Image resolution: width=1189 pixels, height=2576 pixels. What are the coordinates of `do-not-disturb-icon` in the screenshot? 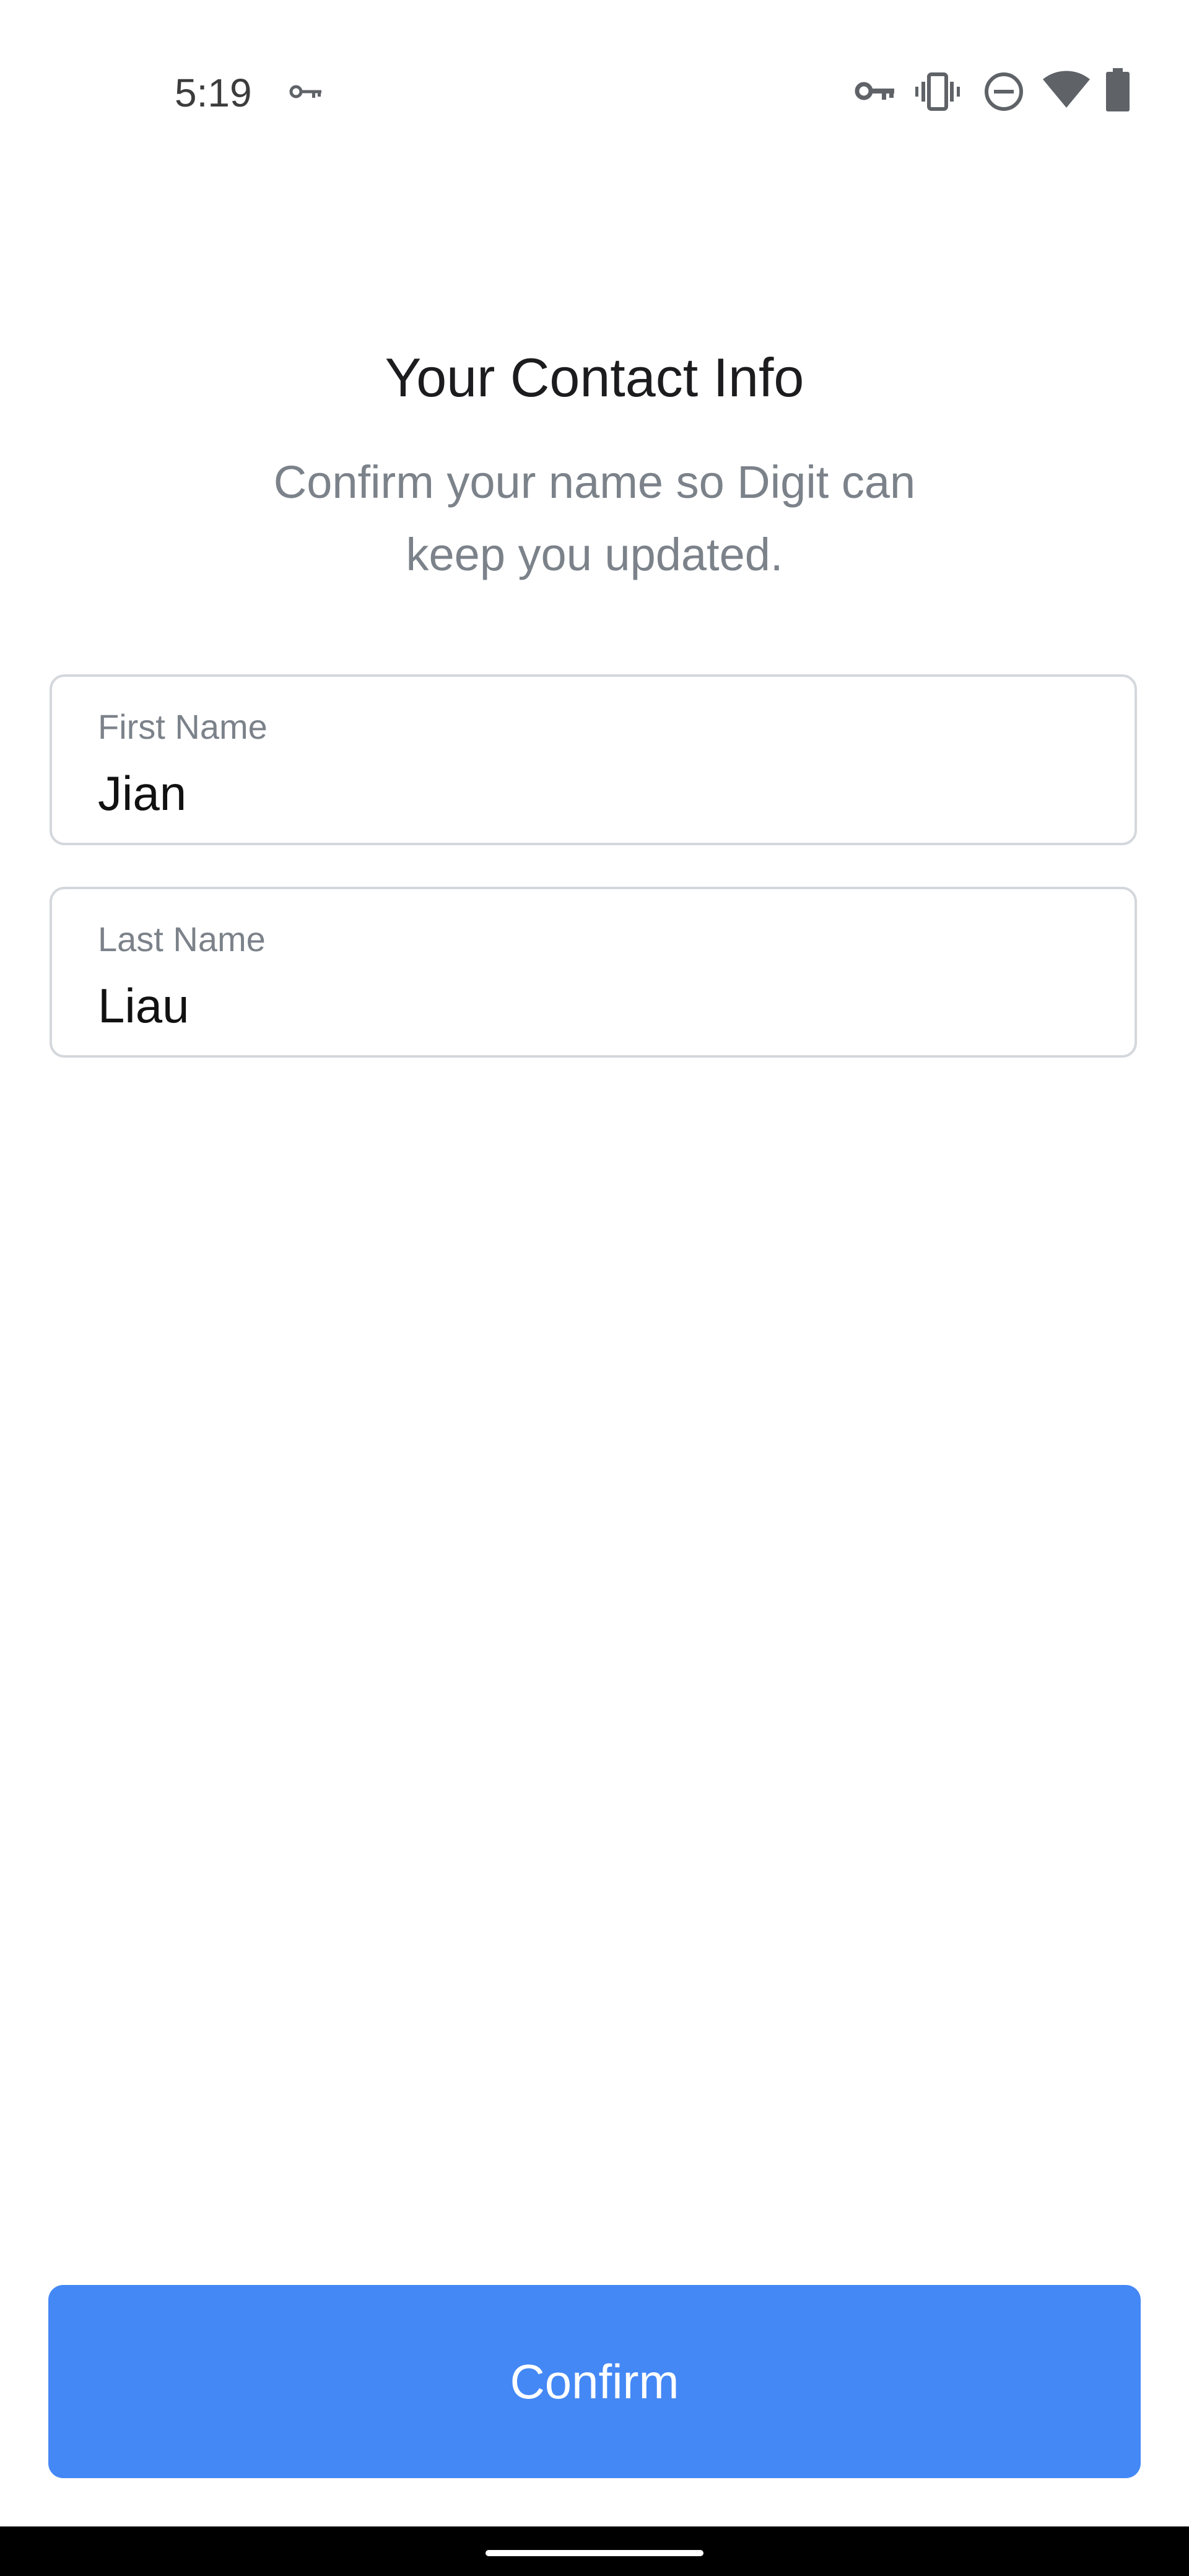 It's located at (1003, 91).